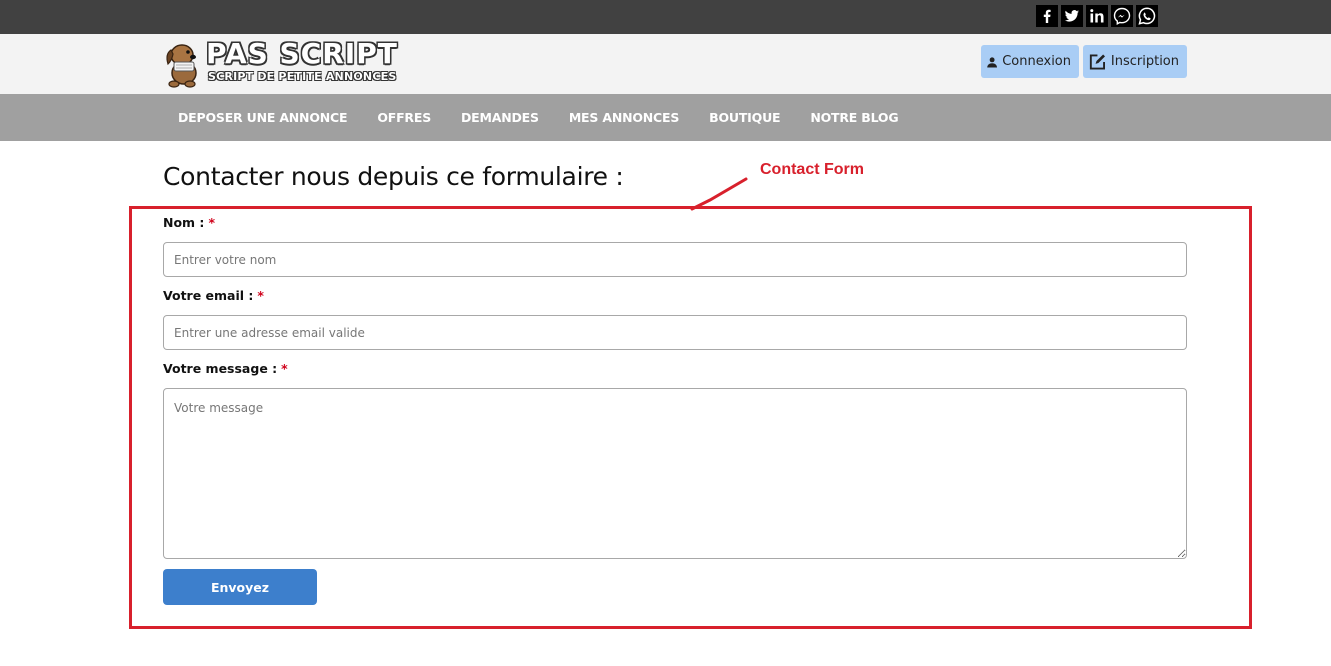 The width and height of the screenshot is (1331, 666). I want to click on signup-button: Inscription, so click(1135, 61).